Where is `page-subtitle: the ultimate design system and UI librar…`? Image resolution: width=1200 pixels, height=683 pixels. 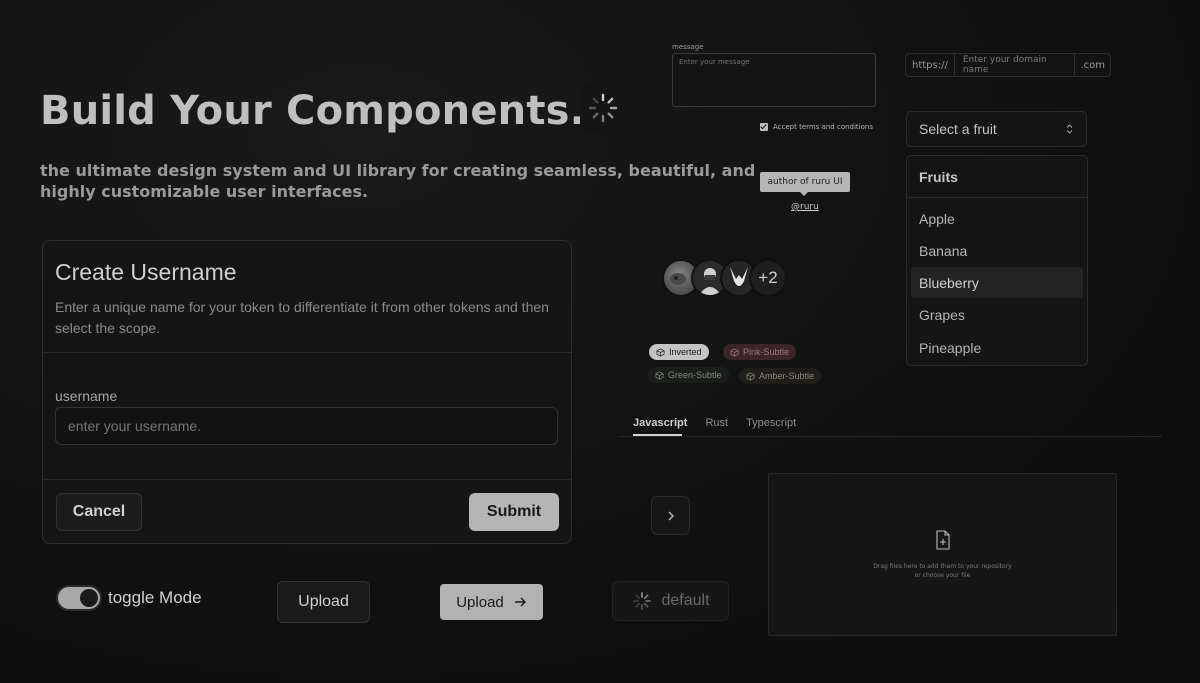 page-subtitle: the ultimate design system and UI librar… is located at coordinates (398, 181).